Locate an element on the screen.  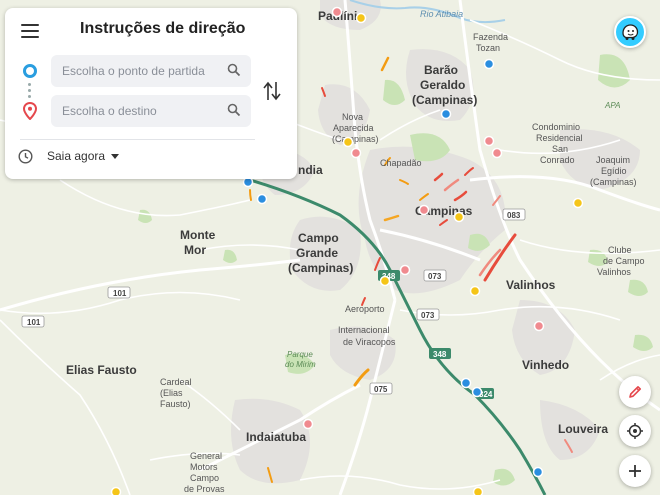
map-pin-icon is located at coordinates (30, 111).